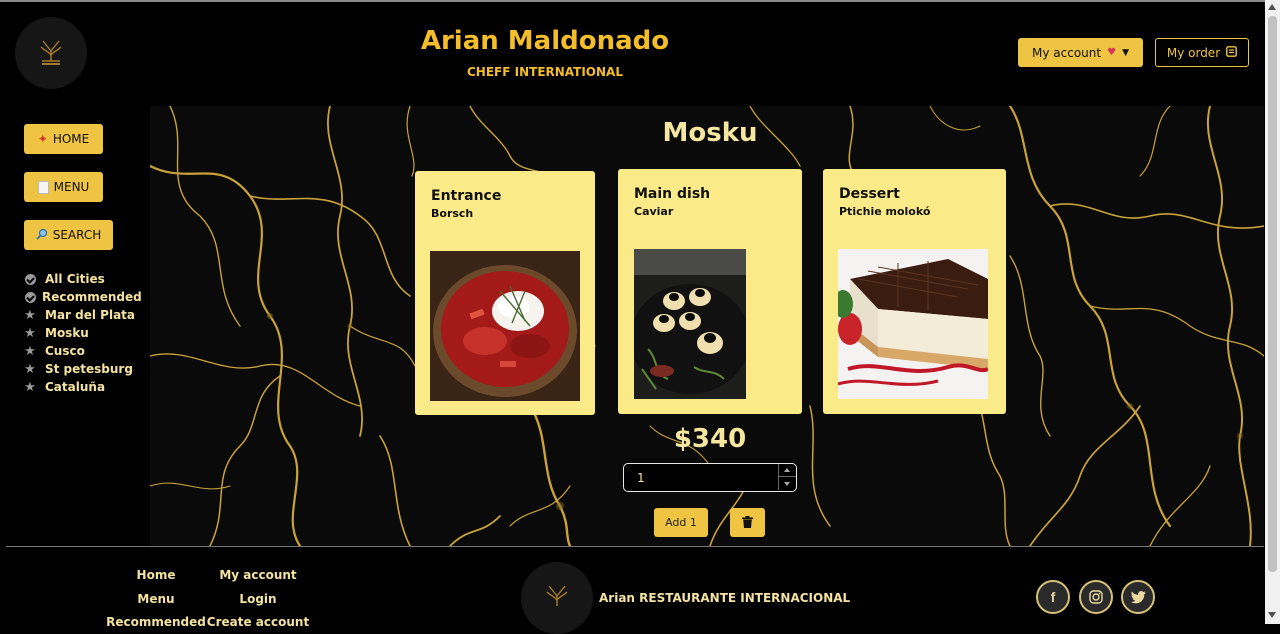  What do you see at coordinates (1138, 597) in the screenshot?
I see `twitter-icon` at bounding box center [1138, 597].